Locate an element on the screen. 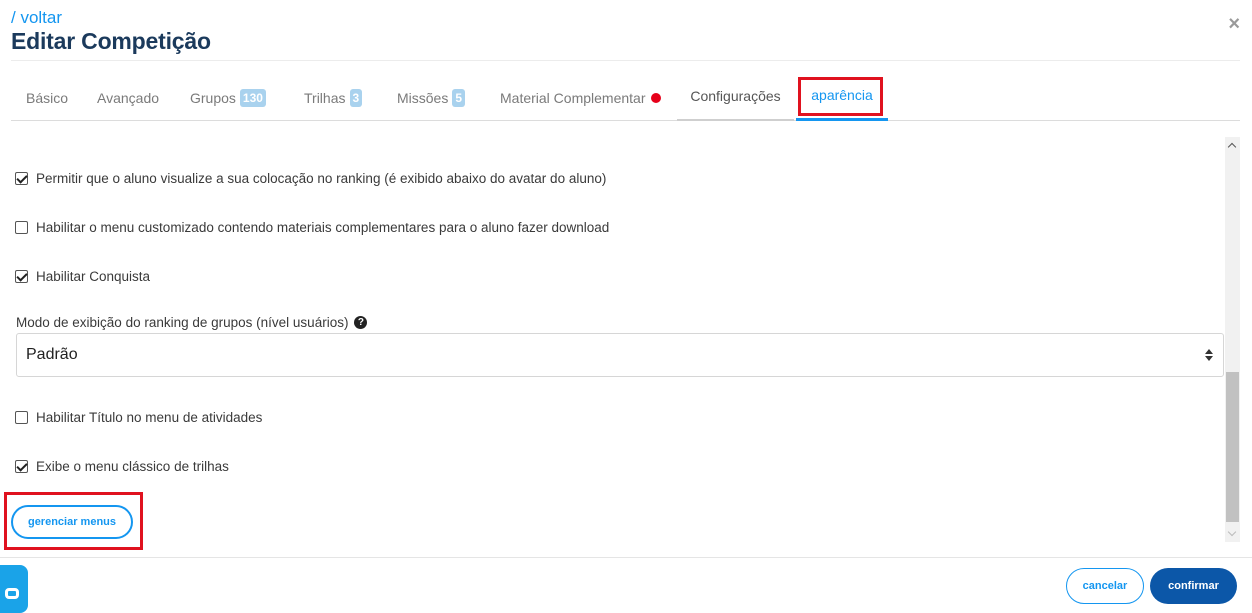  chat-widget-icon is located at coordinates (14, 589).